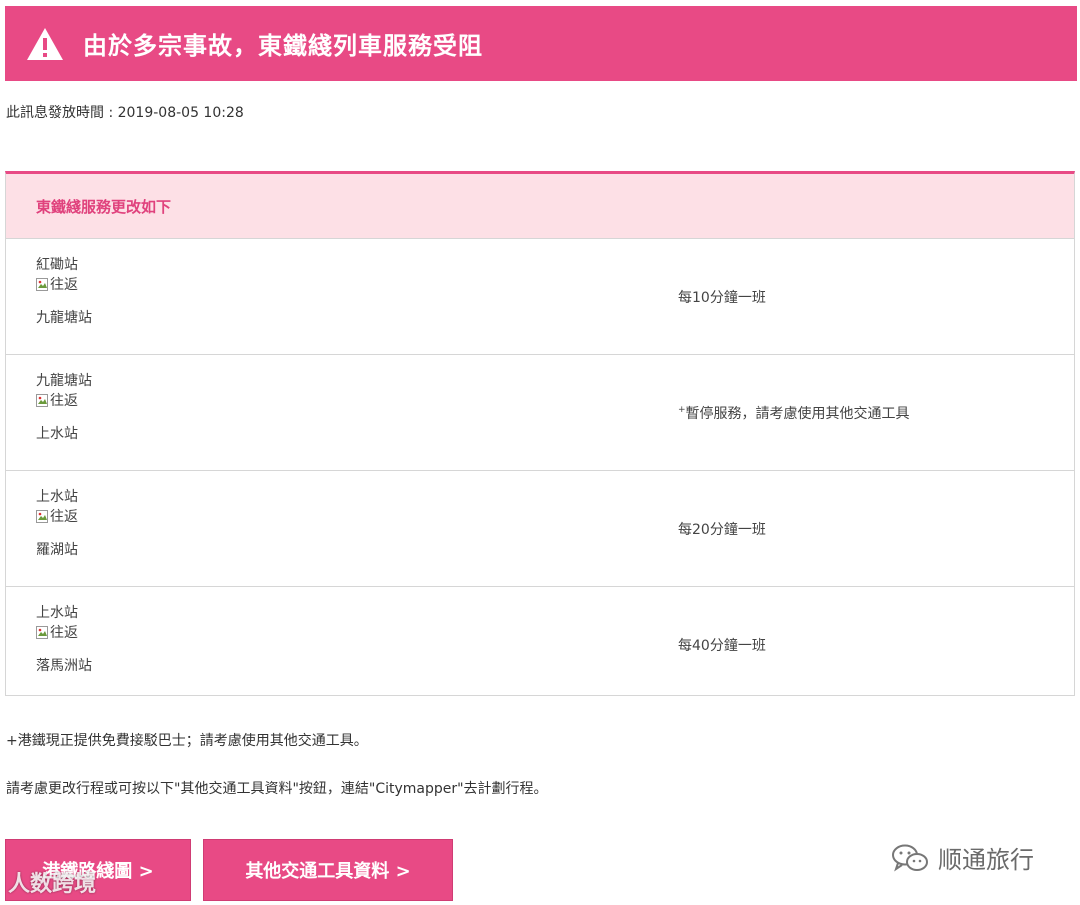 This screenshot has height=905, width=1080. What do you see at coordinates (52, 884) in the screenshot?
I see `watermark-left: 人数跨境` at bounding box center [52, 884].